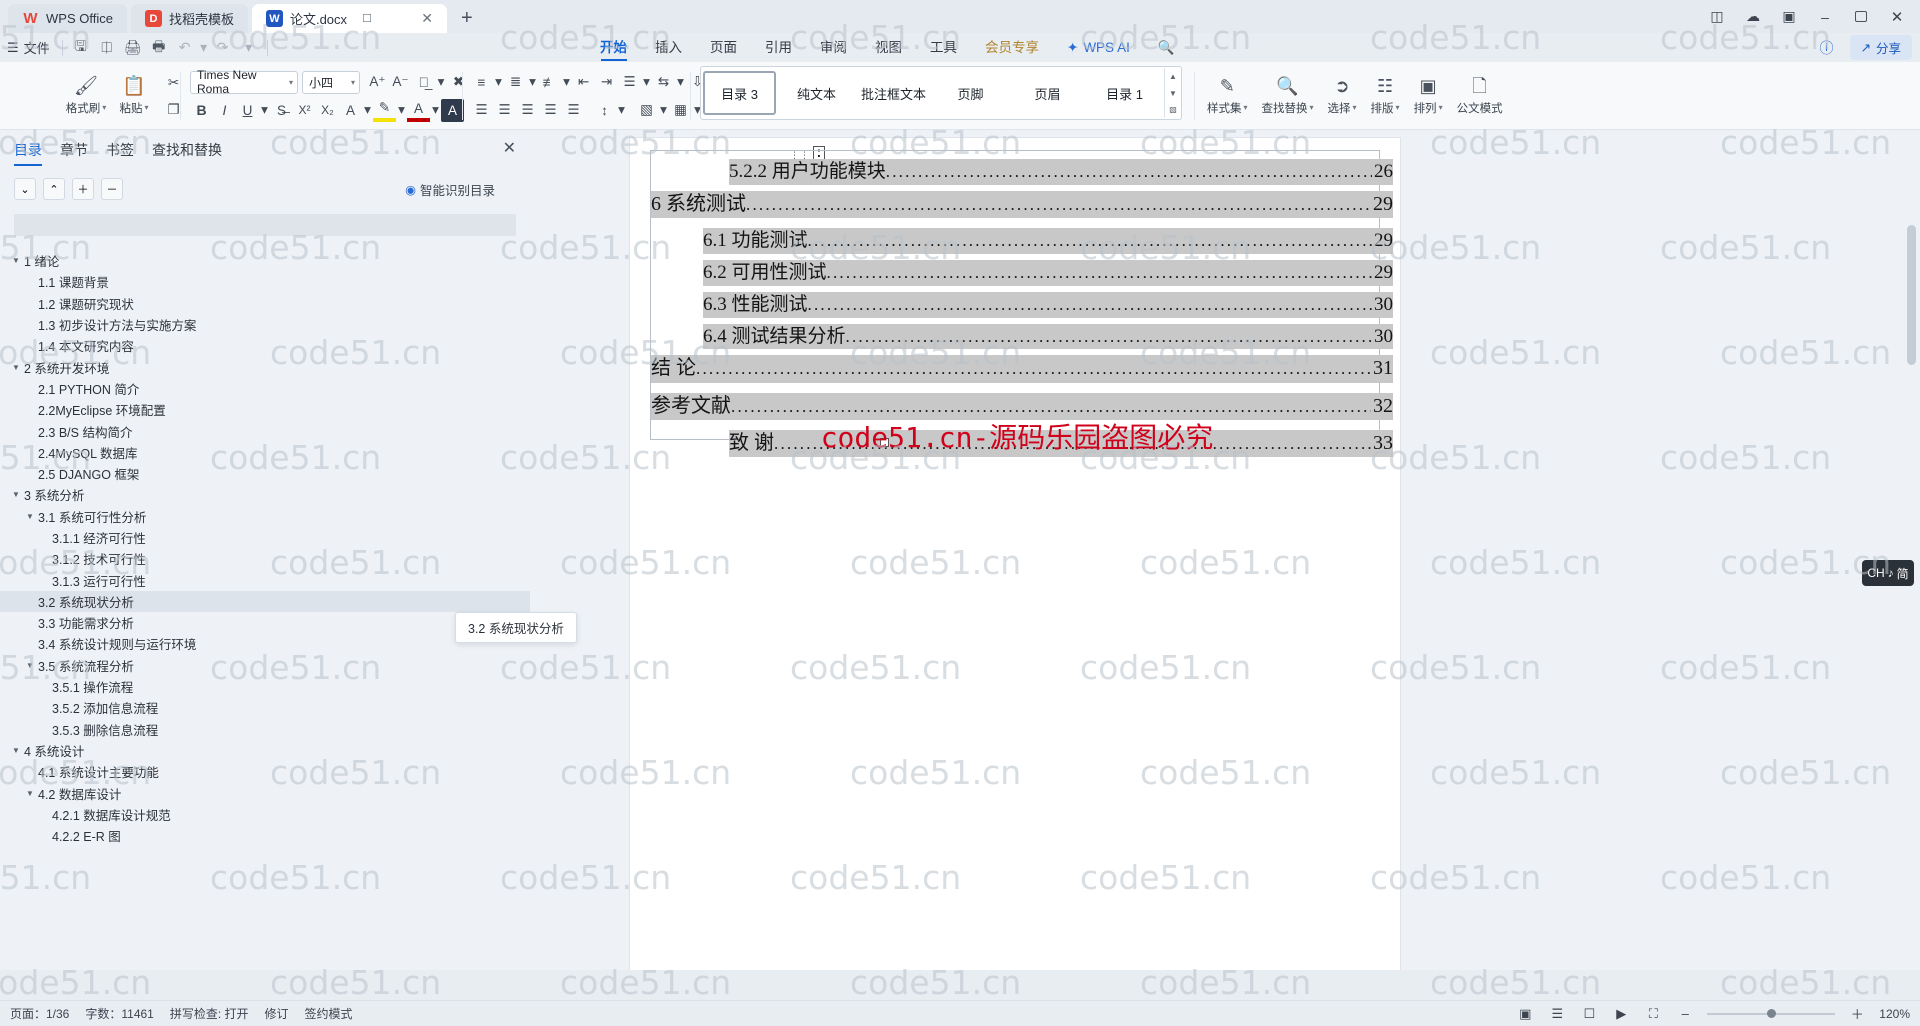 The width and height of the screenshot is (1920, 1026). I want to click on ribbon-tab-reference: 引用, so click(778, 47).